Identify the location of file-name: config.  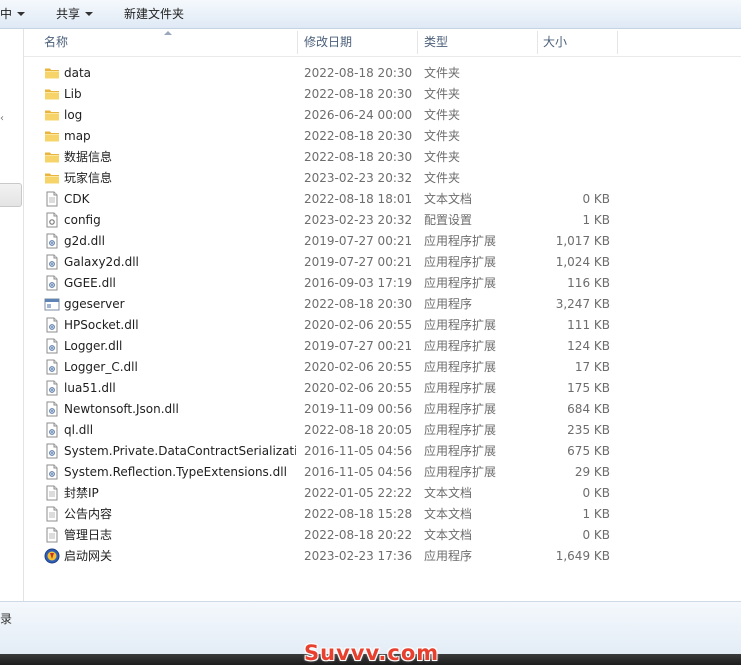
(82, 220).